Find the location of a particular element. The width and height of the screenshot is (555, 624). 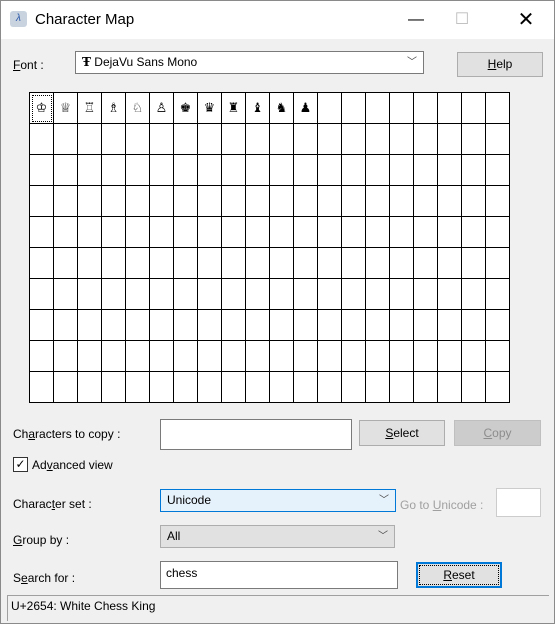

search-input: chess is located at coordinates (279, 575).